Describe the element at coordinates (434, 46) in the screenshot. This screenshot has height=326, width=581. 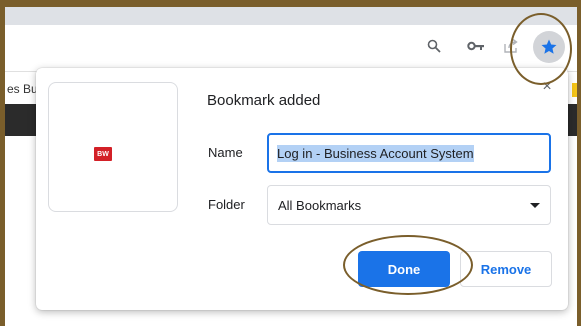
I see `zoom-icon` at that location.